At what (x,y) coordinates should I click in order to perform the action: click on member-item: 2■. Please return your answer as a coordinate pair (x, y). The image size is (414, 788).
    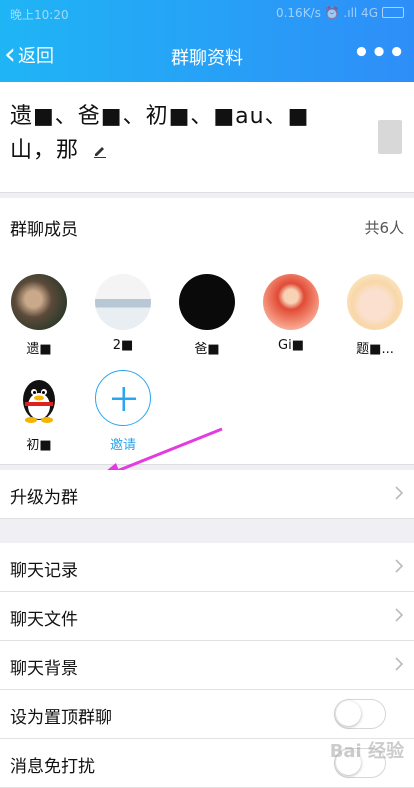
    Looking at the image, I should click on (123, 313).